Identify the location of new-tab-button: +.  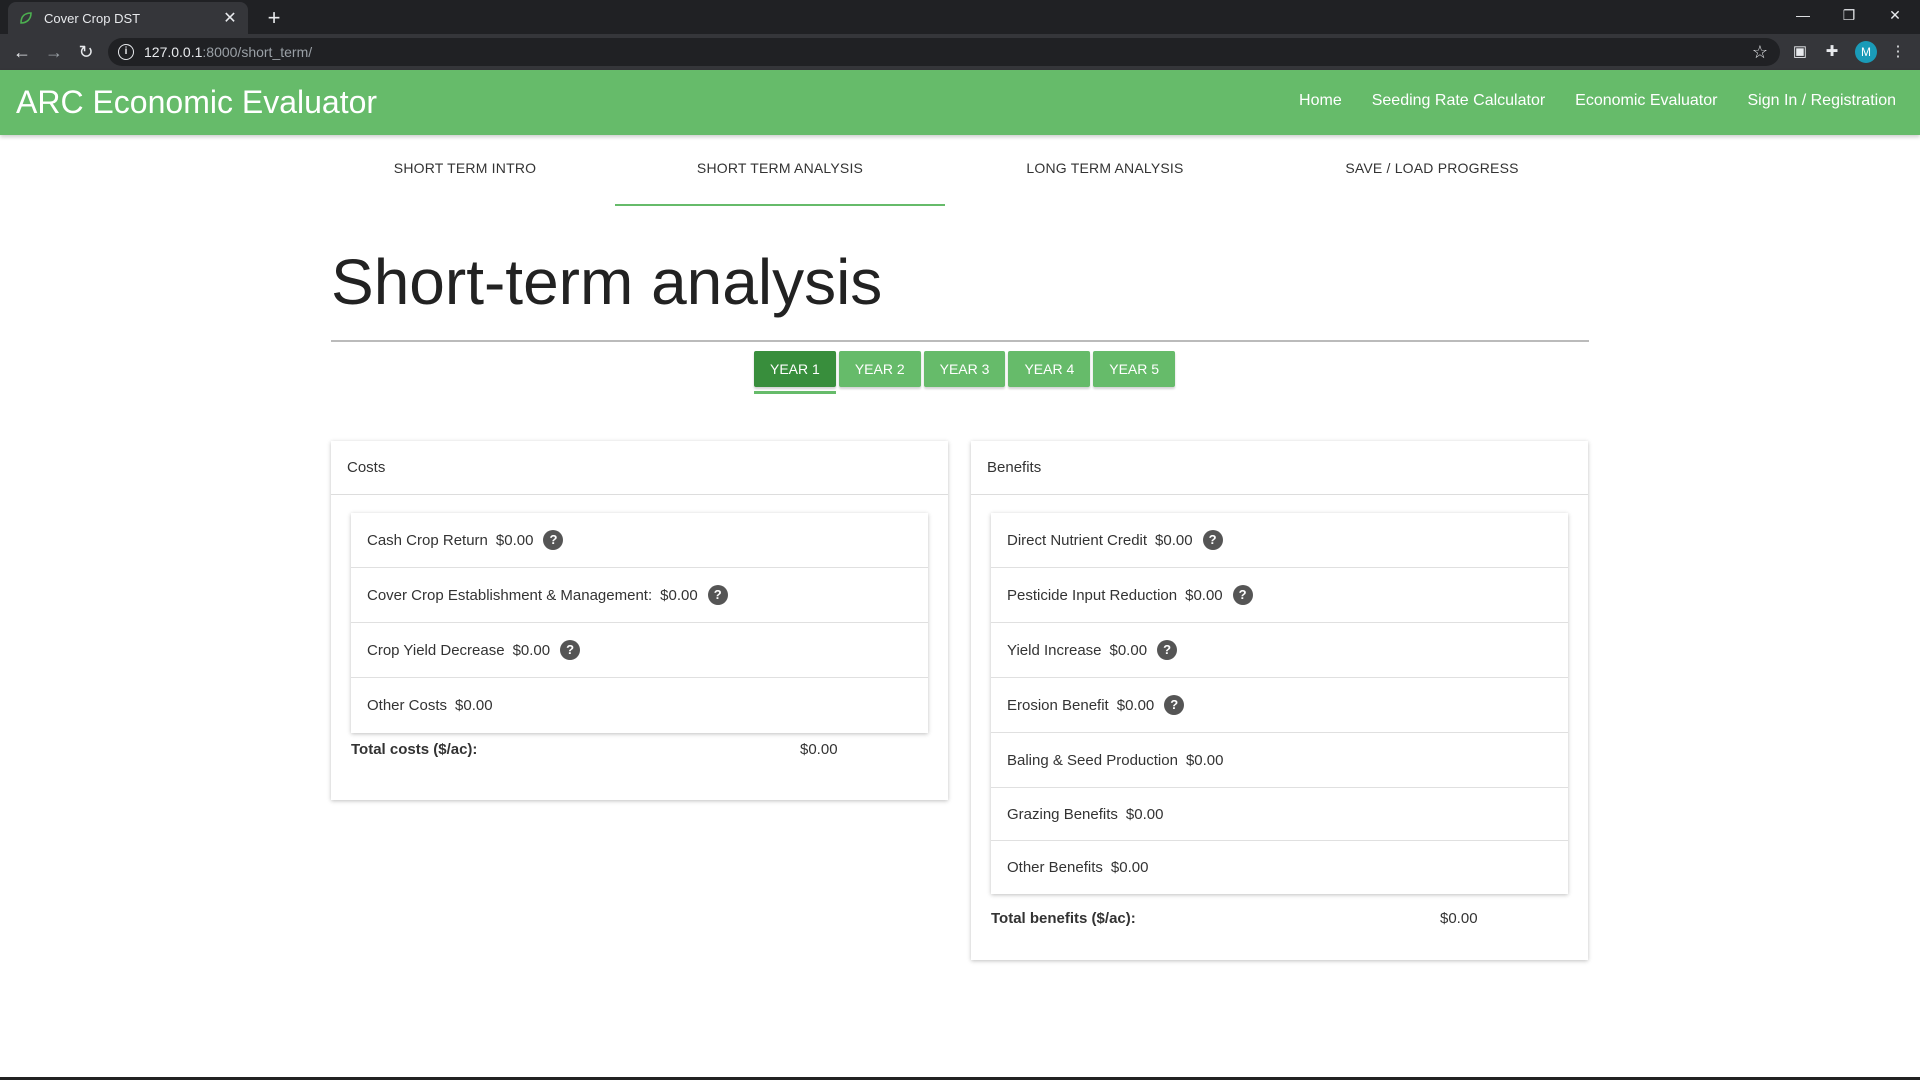
(274, 18).